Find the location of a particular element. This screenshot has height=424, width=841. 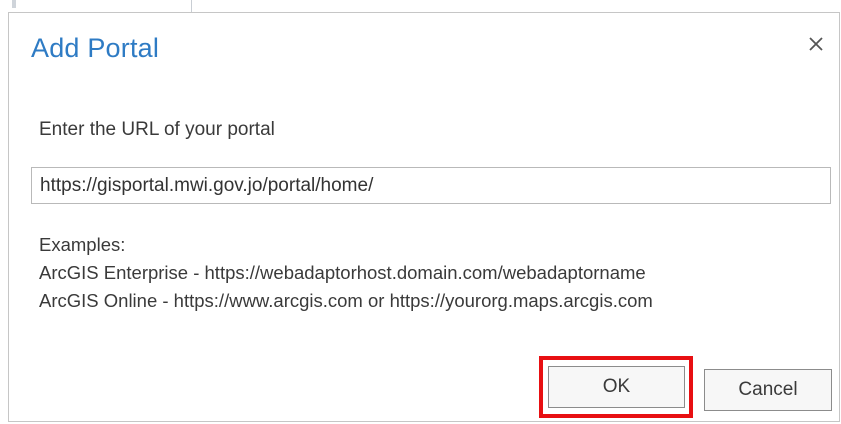

portal-url-input is located at coordinates (431, 185).